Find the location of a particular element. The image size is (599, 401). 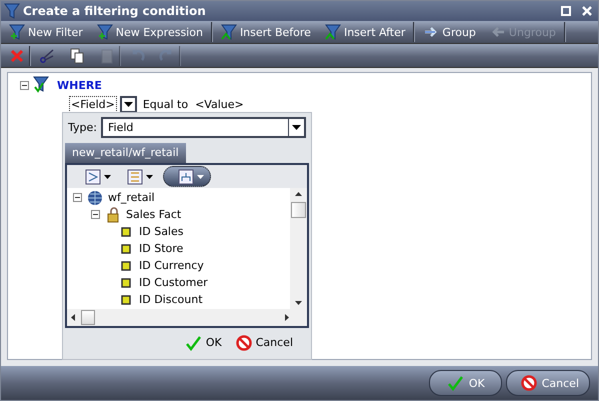

delete-icon is located at coordinates (17, 56).